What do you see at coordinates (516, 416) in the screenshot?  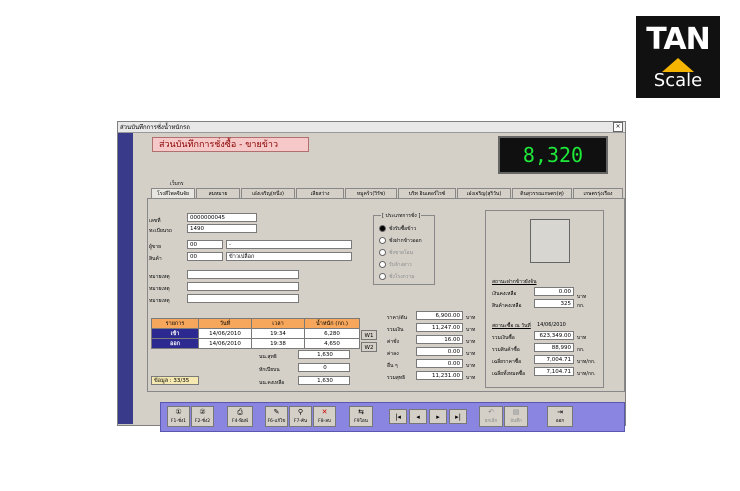 I see `save-button: ▤ บันทึก` at bounding box center [516, 416].